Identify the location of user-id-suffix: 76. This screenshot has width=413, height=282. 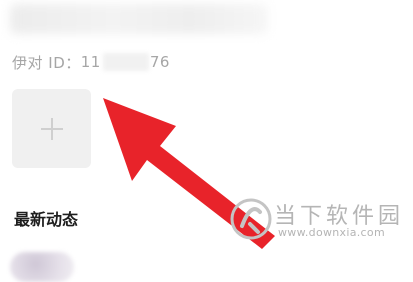
(159, 62).